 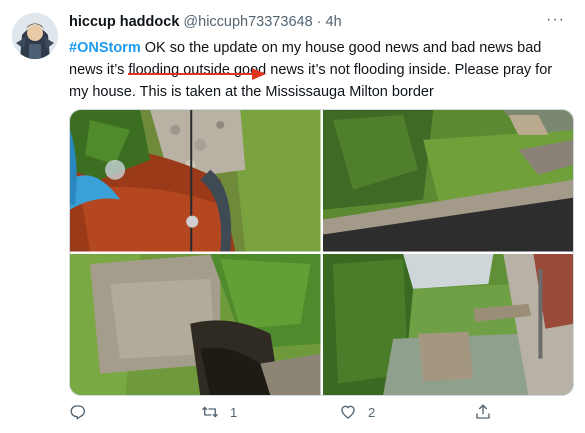 What do you see at coordinates (124, 22) in the screenshot?
I see `display-name: hiccup haddock` at bounding box center [124, 22].